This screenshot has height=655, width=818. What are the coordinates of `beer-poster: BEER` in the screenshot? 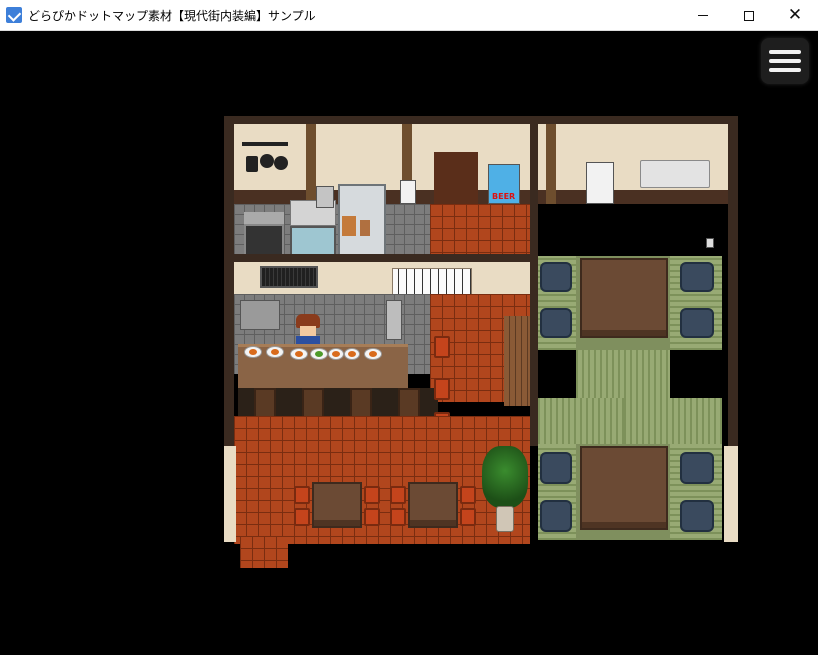 It's located at (504, 184).